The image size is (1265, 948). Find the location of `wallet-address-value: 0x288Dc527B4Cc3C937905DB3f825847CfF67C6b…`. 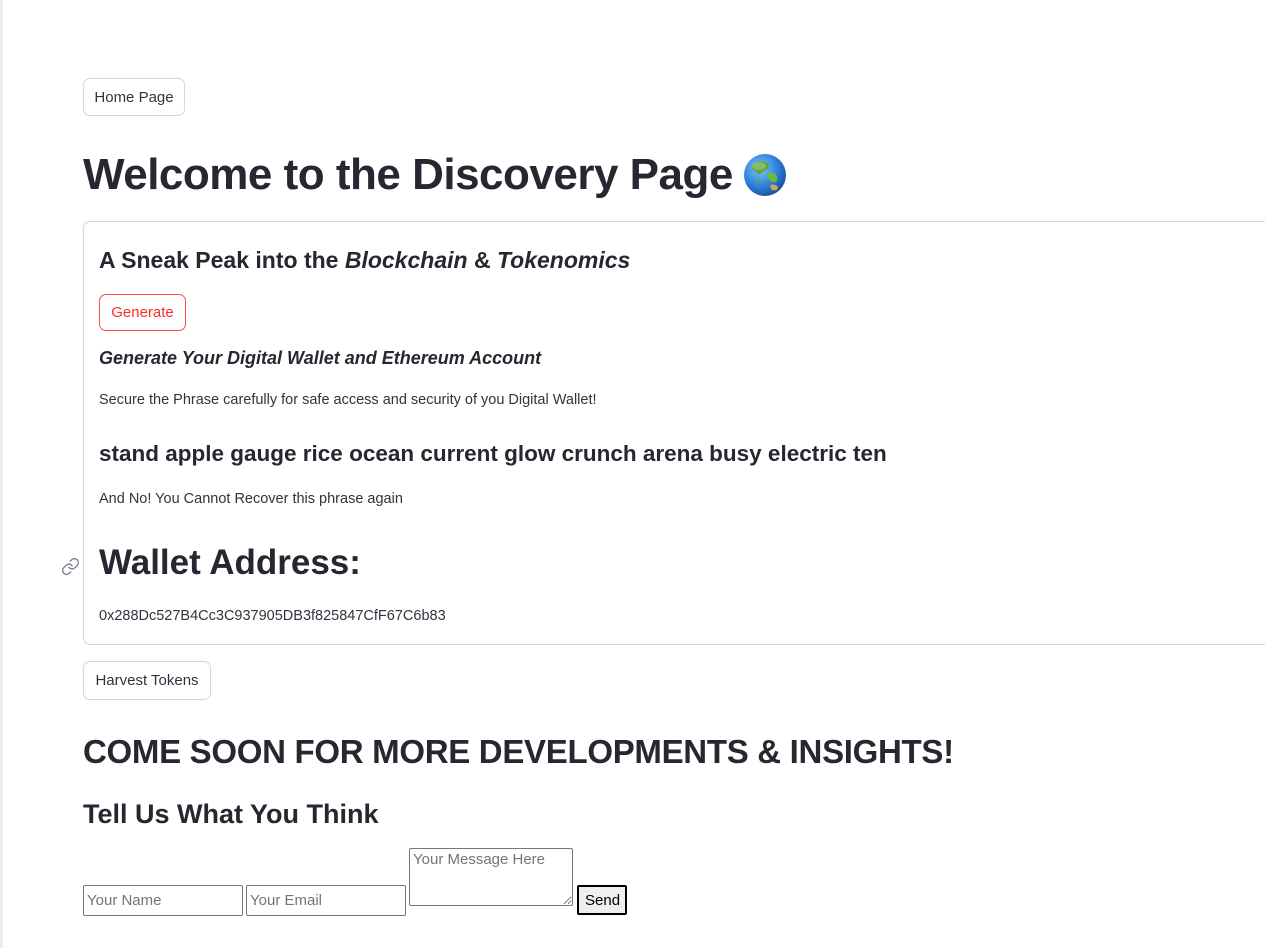

wallet-address-value: 0x288Dc527B4Cc3C937905DB3f825847CfF67C6b… is located at coordinates (272, 616).